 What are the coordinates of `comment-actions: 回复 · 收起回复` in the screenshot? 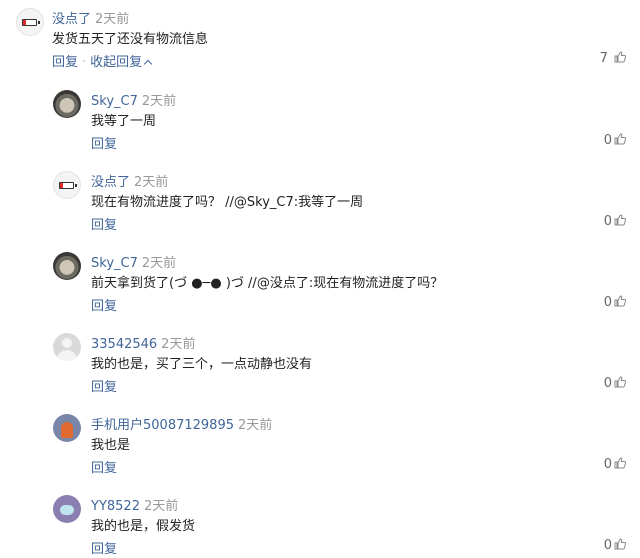 It's located at (102, 60).